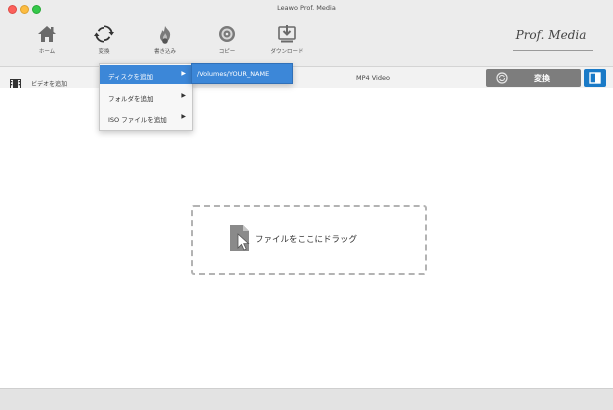 This screenshot has height=410, width=613. I want to click on output-format-selector: MP4 Video, so click(373, 78).